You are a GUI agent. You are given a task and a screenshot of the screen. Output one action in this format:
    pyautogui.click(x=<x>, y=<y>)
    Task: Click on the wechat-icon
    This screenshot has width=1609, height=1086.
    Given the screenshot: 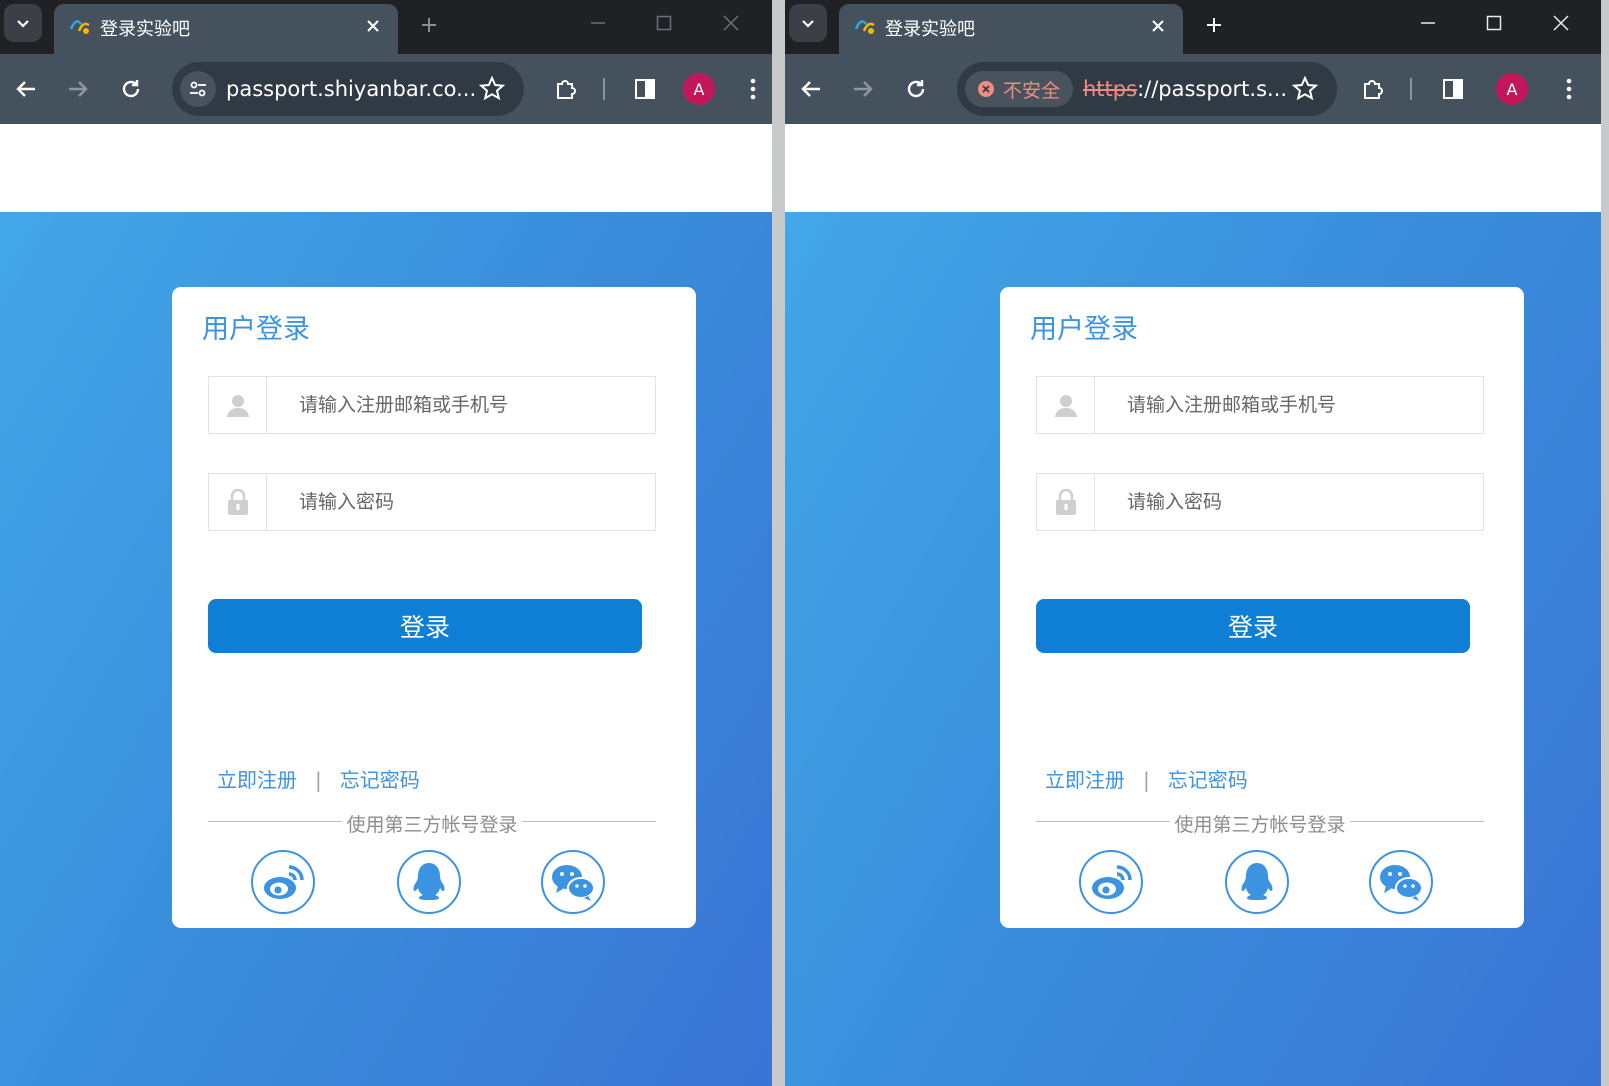 What is the action you would take?
    pyautogui.click(x=1401, y=883)
    